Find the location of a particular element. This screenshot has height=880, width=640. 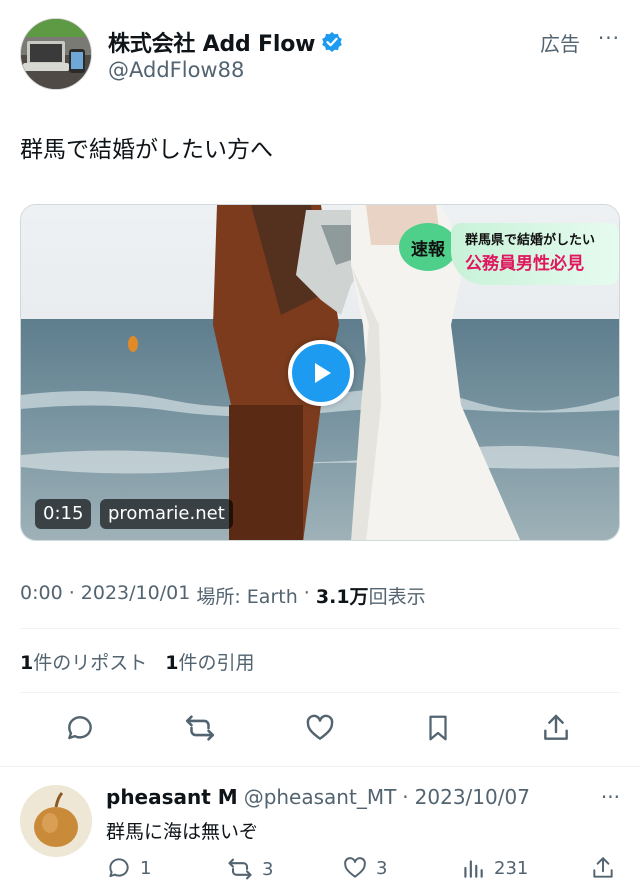

play-icon is located at coordinates (321, 373).